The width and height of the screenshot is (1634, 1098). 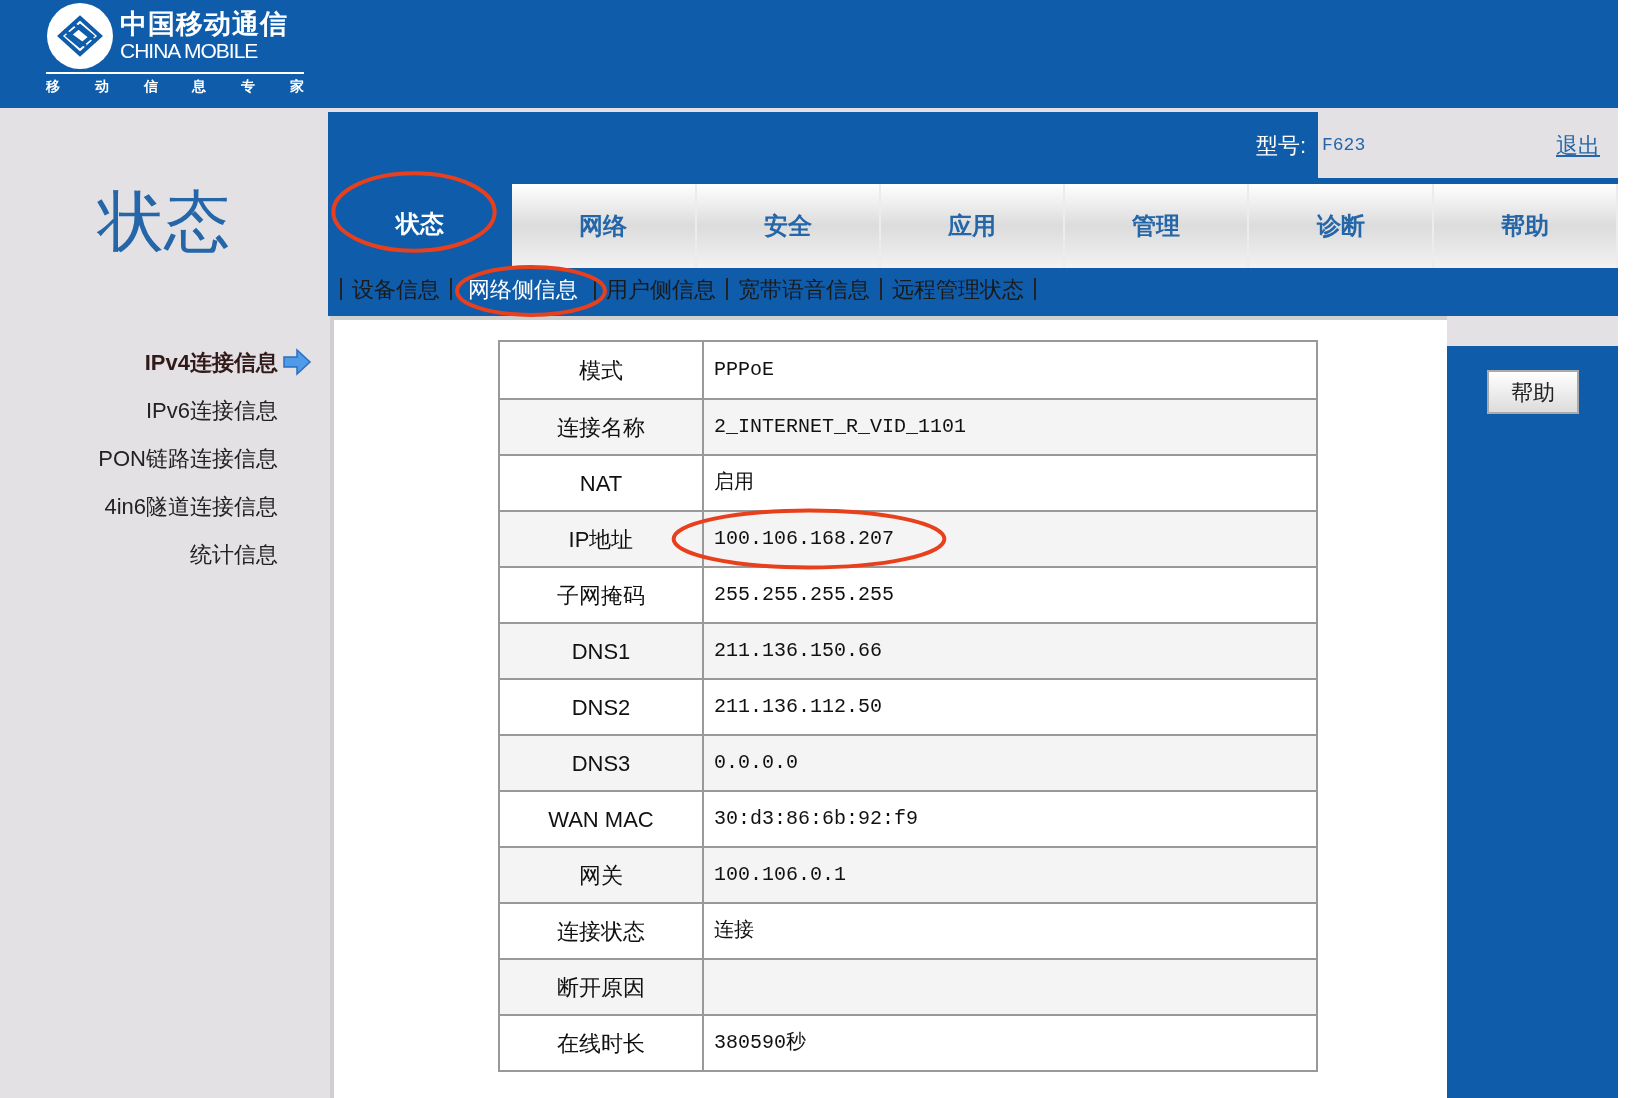 What do you see at coordinates (816, 819) in the screenshot?
I see `table-cell-text: 30:d3:86:6b:92:f9` at bounding box center [816, 819].